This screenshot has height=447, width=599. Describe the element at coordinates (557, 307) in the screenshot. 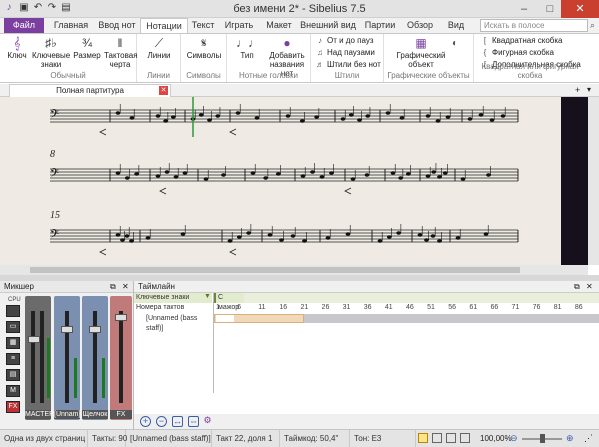

I see `ruler-label: 81` at that location.